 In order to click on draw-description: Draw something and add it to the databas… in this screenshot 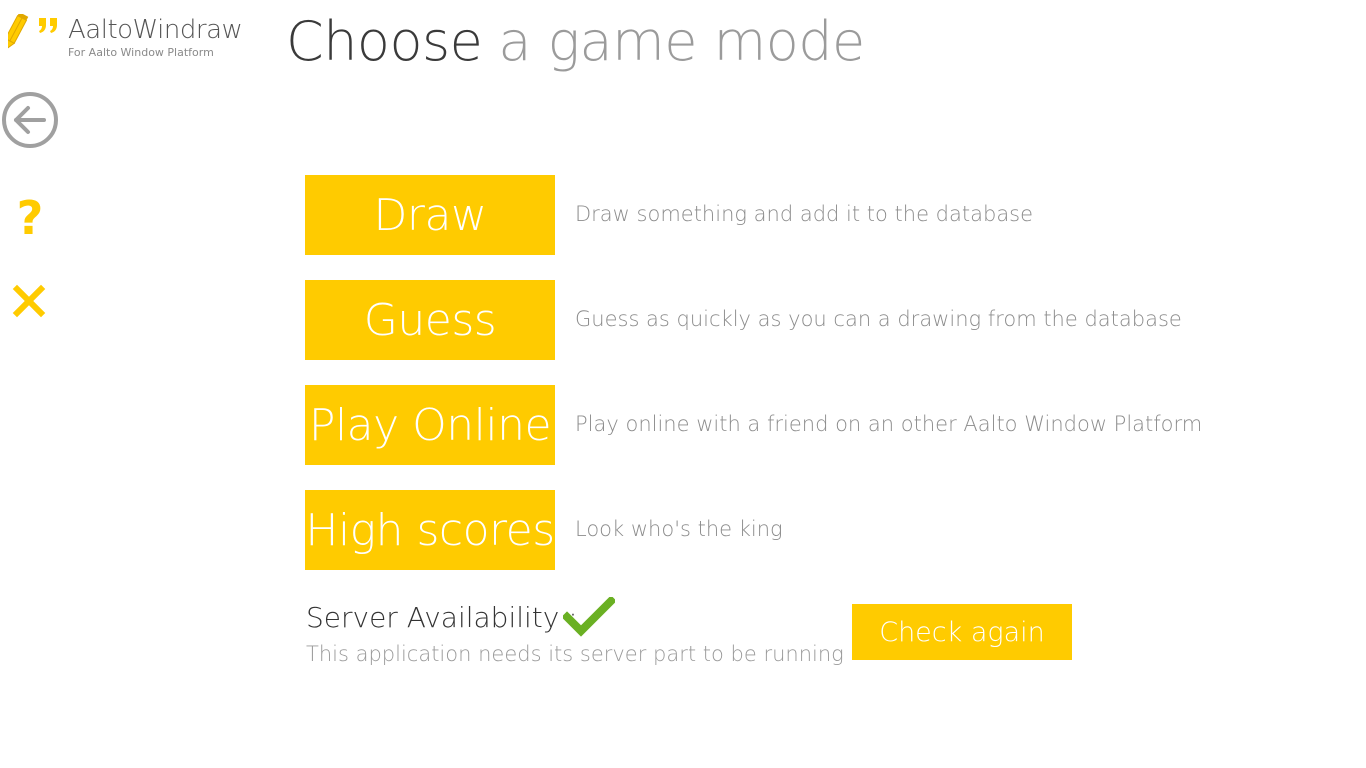, I will do `click(804, 214)`.